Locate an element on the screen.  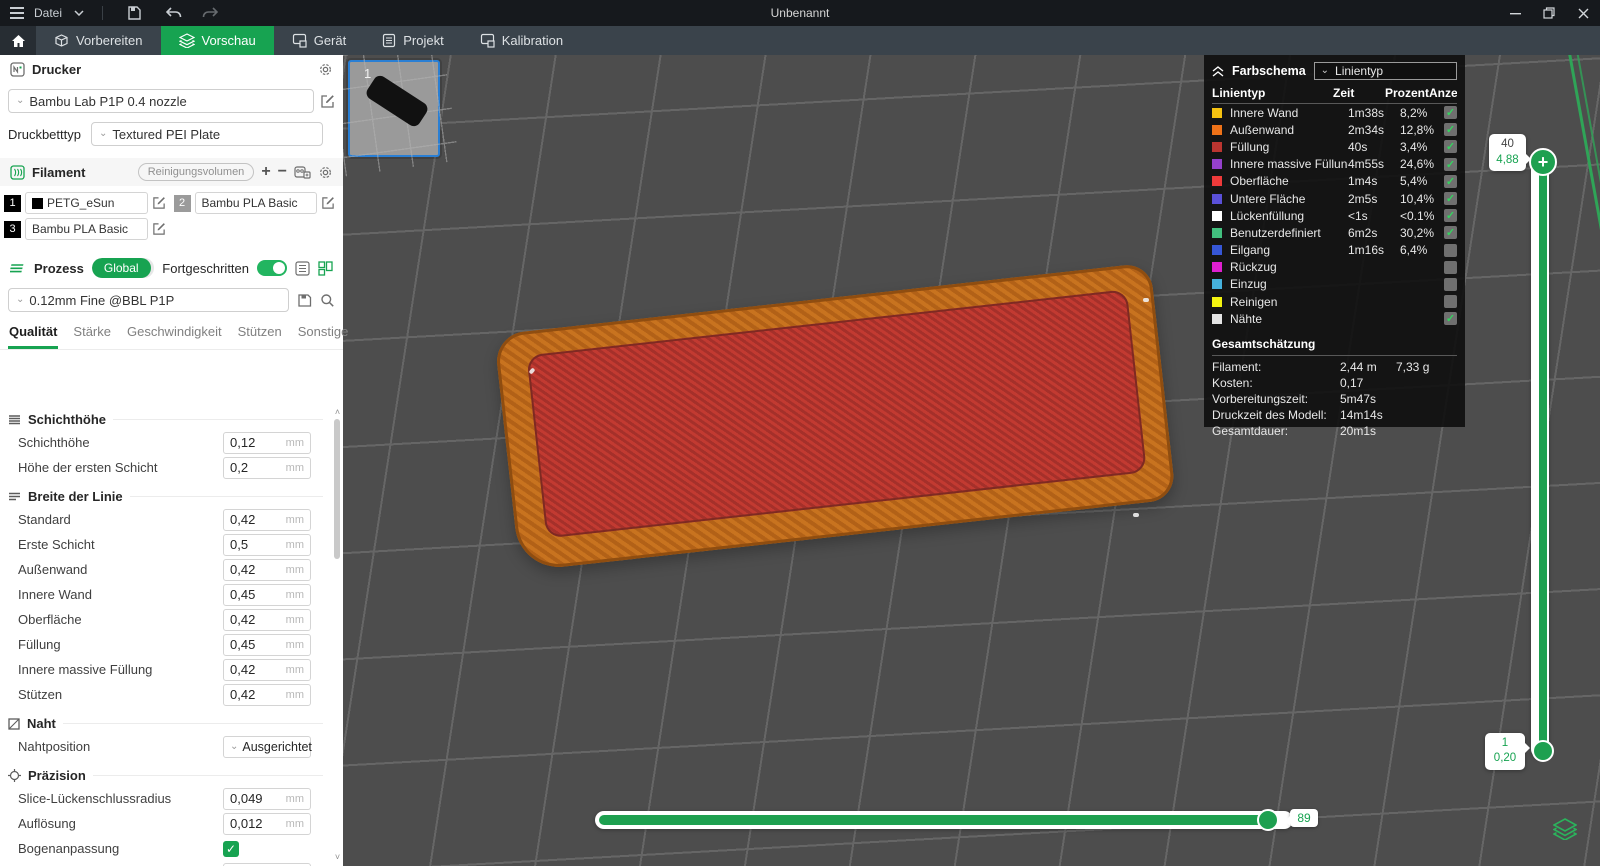
line-width-infill-input: 0,45 mm is located at coordinates (267, 644).